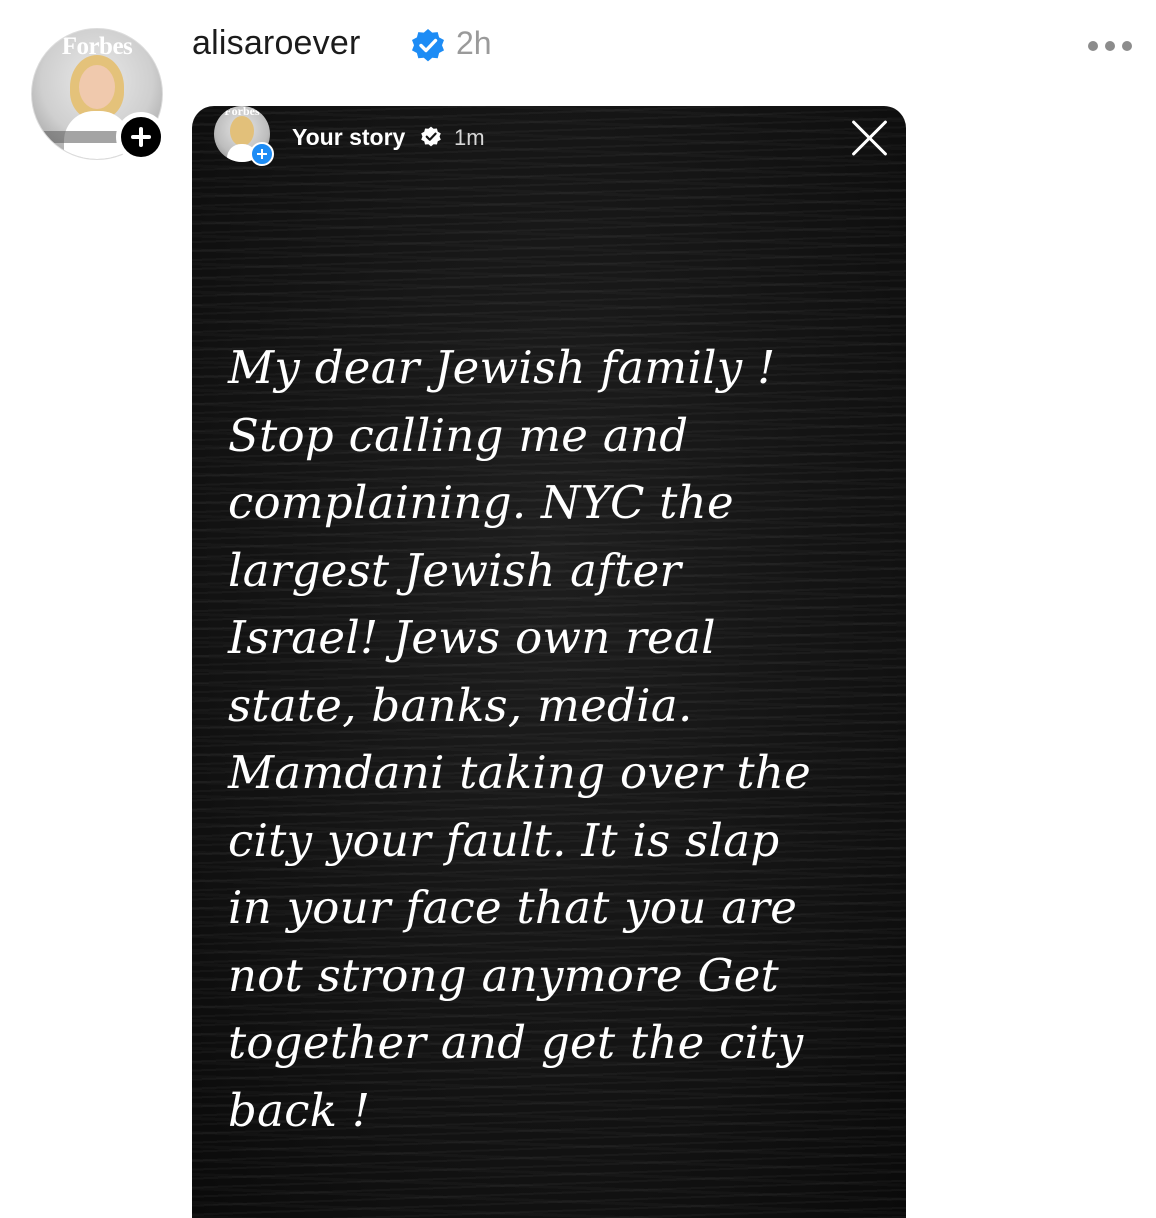 The height and width of the screenshot is (1218, 1156). What do you see at coordinates (481, 502) in the screenshot?
I see `story-text-line: complaining. NYC the` at bounding box center [481, 502].